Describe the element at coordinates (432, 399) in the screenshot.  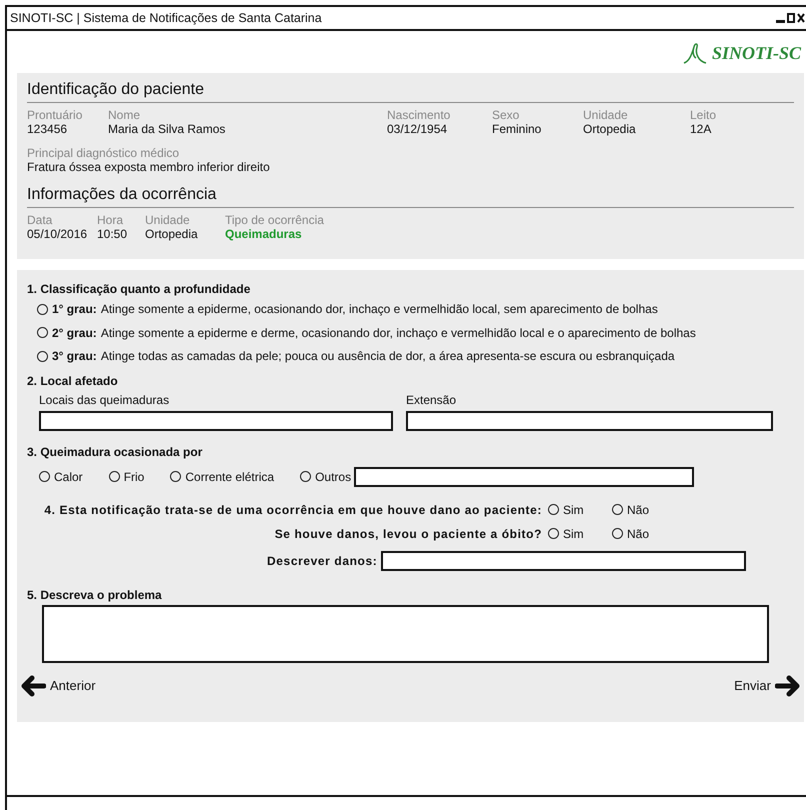
I see `field-label: Extensão` at that location.